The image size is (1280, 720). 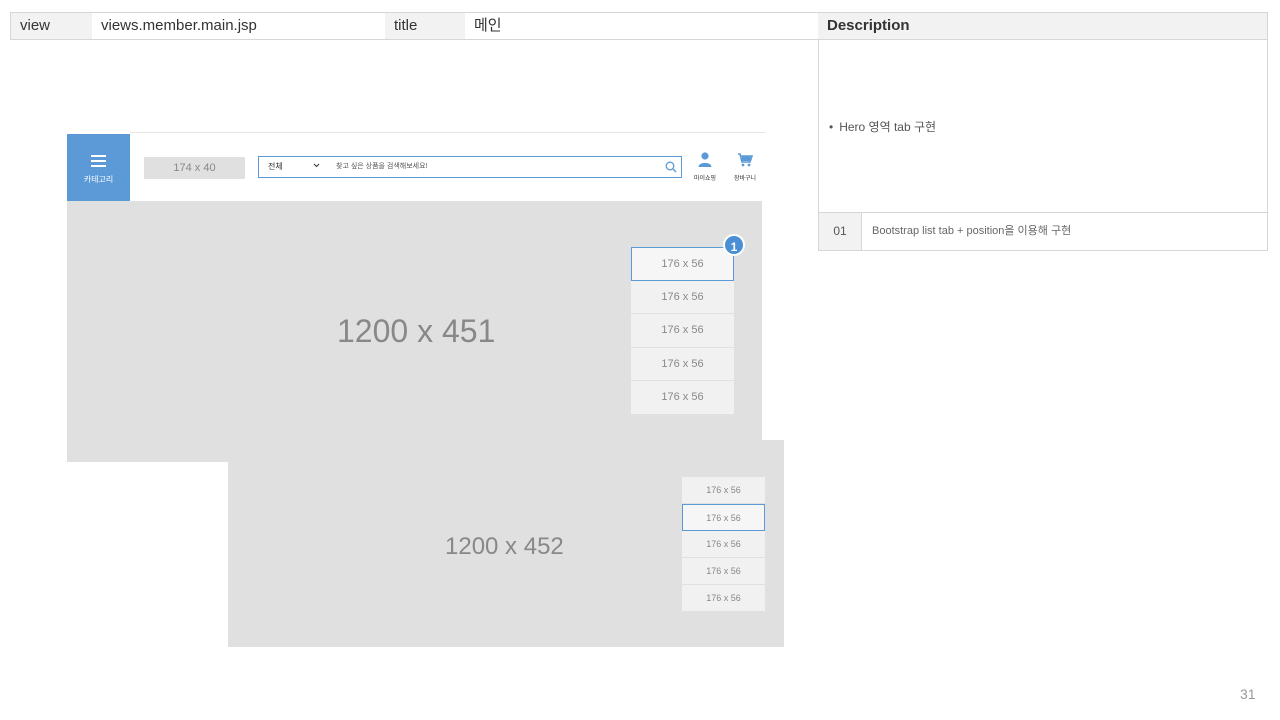 What do you see at coordinates (447, 132) in the screenshot?
I see `wireframe-top-divider` at bounding box center [447, 132].